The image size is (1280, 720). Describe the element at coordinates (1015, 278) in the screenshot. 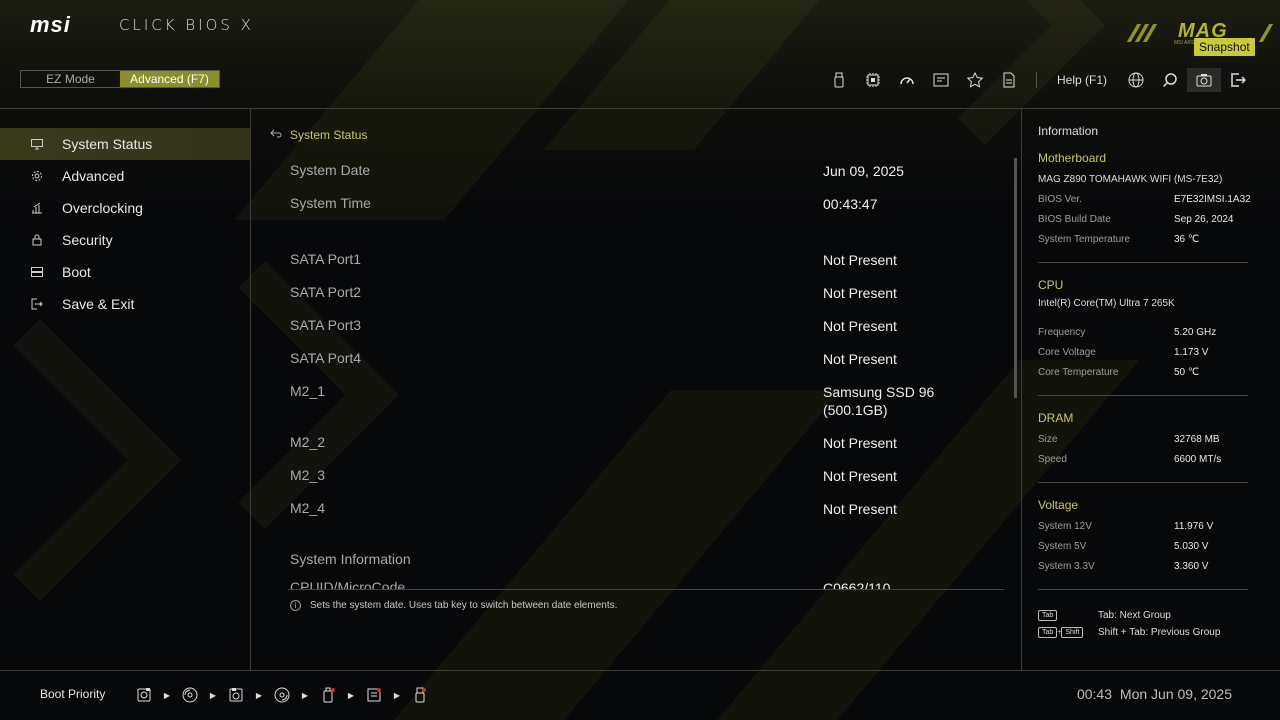

I see `main-scrollbar` at that location.